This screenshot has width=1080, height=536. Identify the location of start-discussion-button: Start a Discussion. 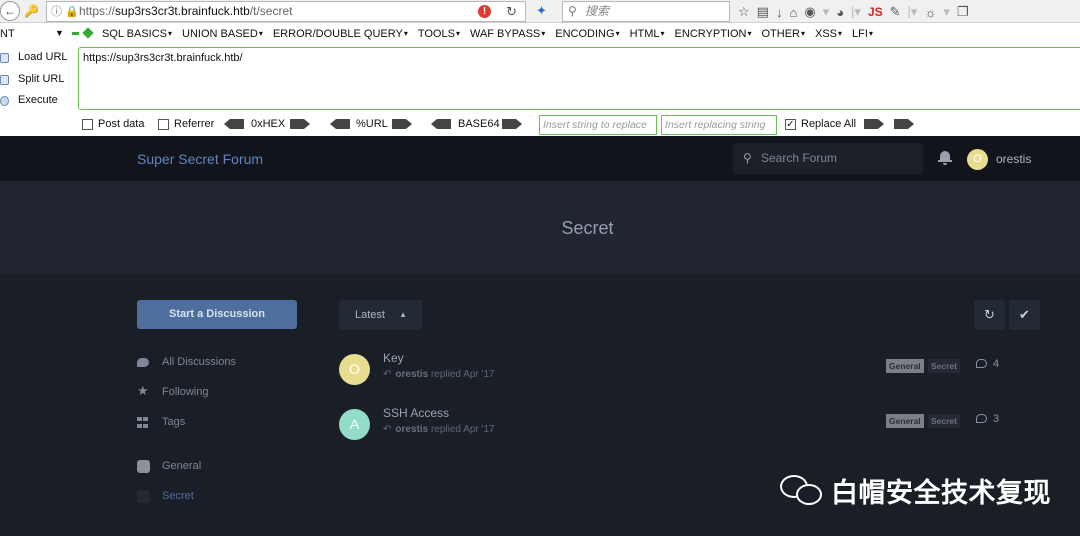
(217, 314).